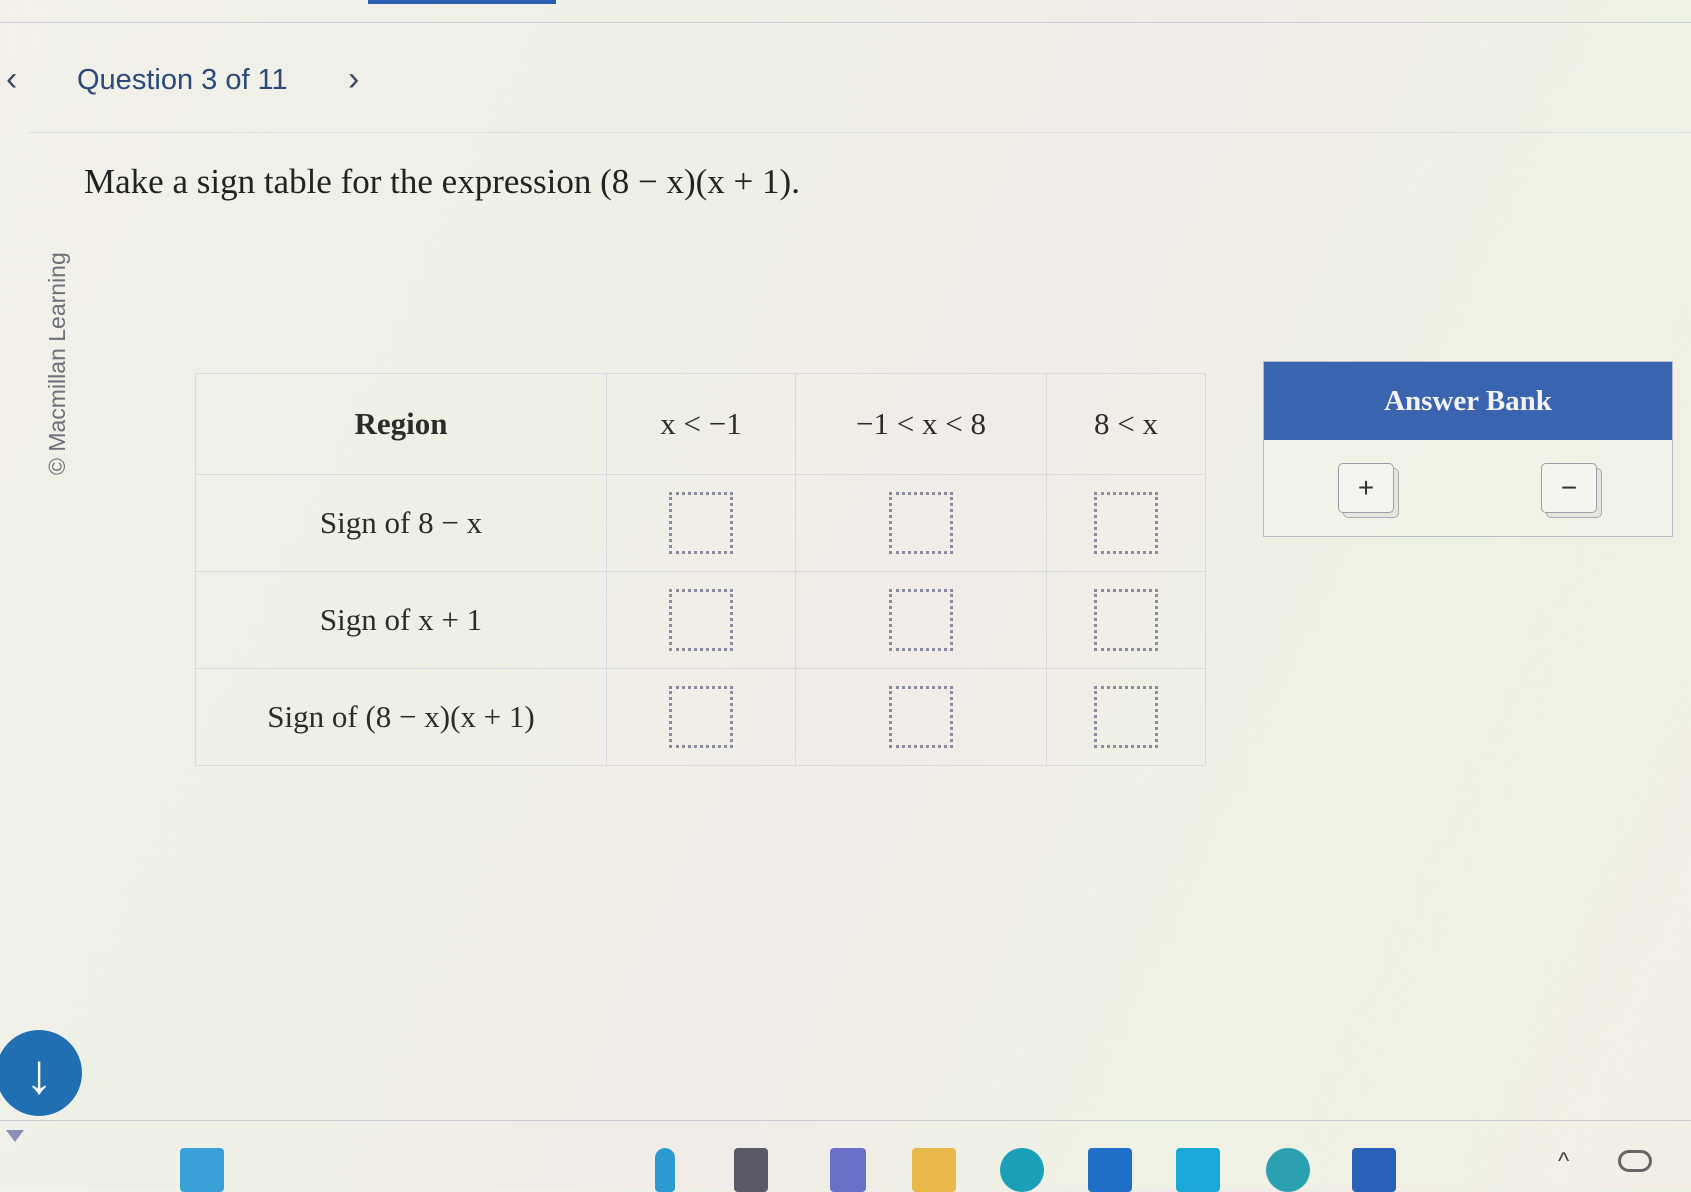 This screenshot has width=1691, height=1192. I want to click on chevron-right-icon: ›, so click(353, 79).